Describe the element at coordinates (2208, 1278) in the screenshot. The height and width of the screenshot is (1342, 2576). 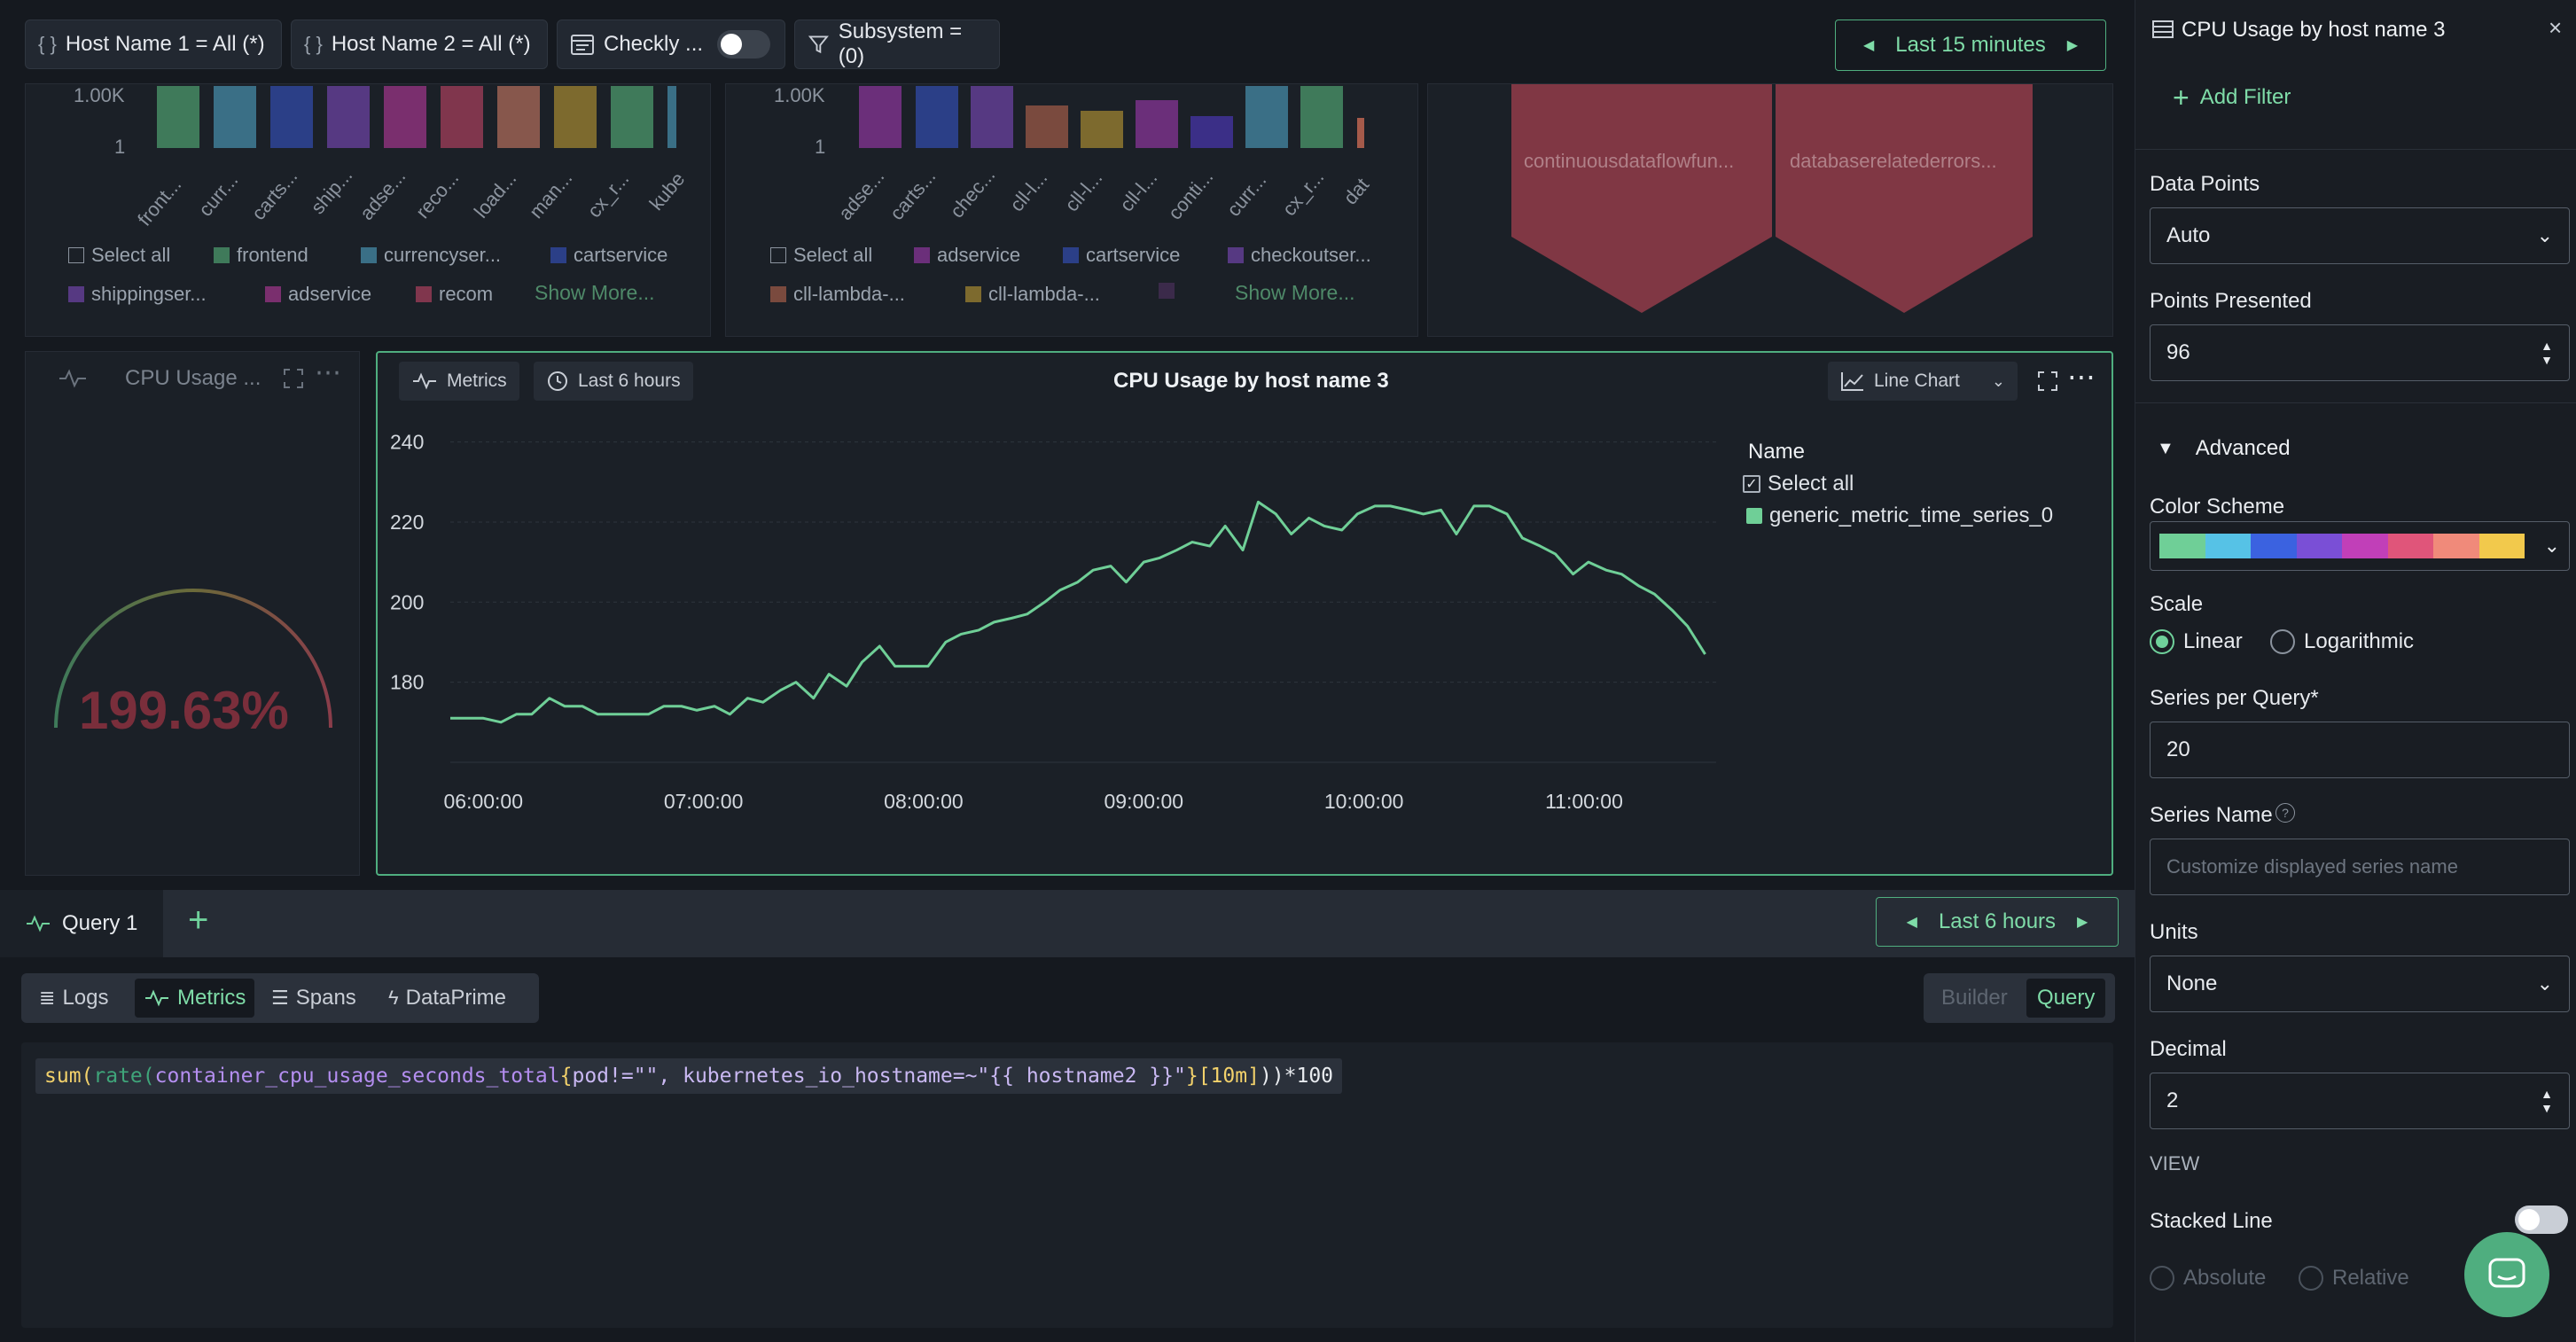
I see `absolute-radio: Absolute` at that location.